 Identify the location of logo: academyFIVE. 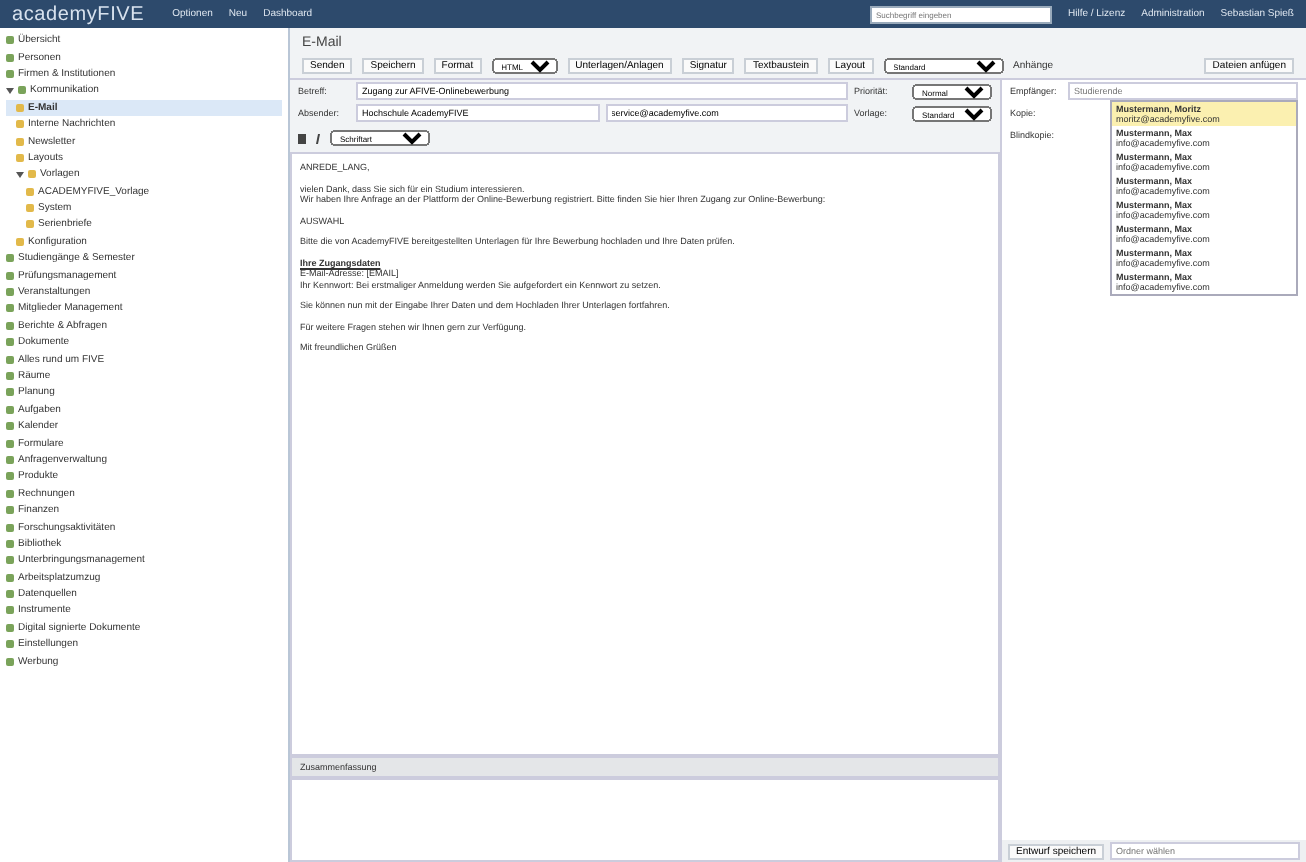
(78, 14).